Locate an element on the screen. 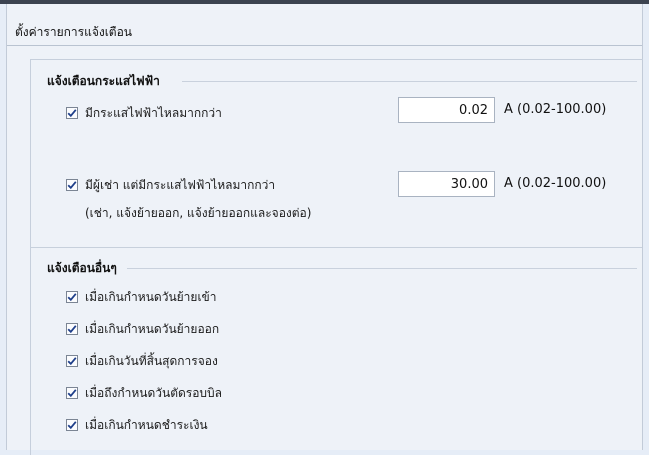 The height and width of the screenshot is (455, 649). booking-expired-checkbox is located at coordinates (72, 361).